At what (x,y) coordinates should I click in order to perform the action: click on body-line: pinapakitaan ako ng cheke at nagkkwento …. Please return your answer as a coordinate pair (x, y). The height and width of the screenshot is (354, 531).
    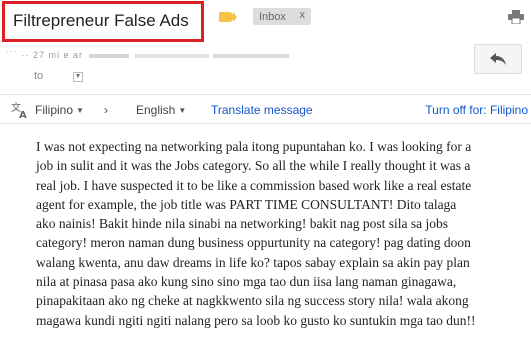
    Looking at the image, I should click on (252, 301).